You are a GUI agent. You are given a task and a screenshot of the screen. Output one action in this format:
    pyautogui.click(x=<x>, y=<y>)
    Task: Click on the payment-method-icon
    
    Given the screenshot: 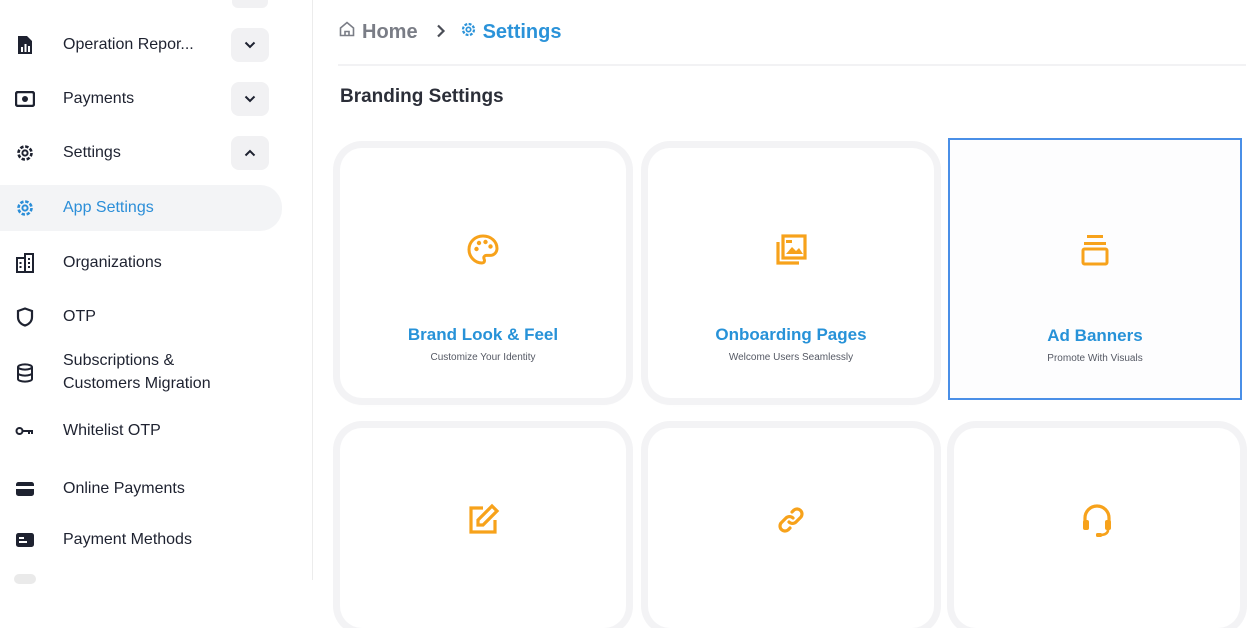 What is the action you would take?
    pyautogui.click(x=25, y=540)
    